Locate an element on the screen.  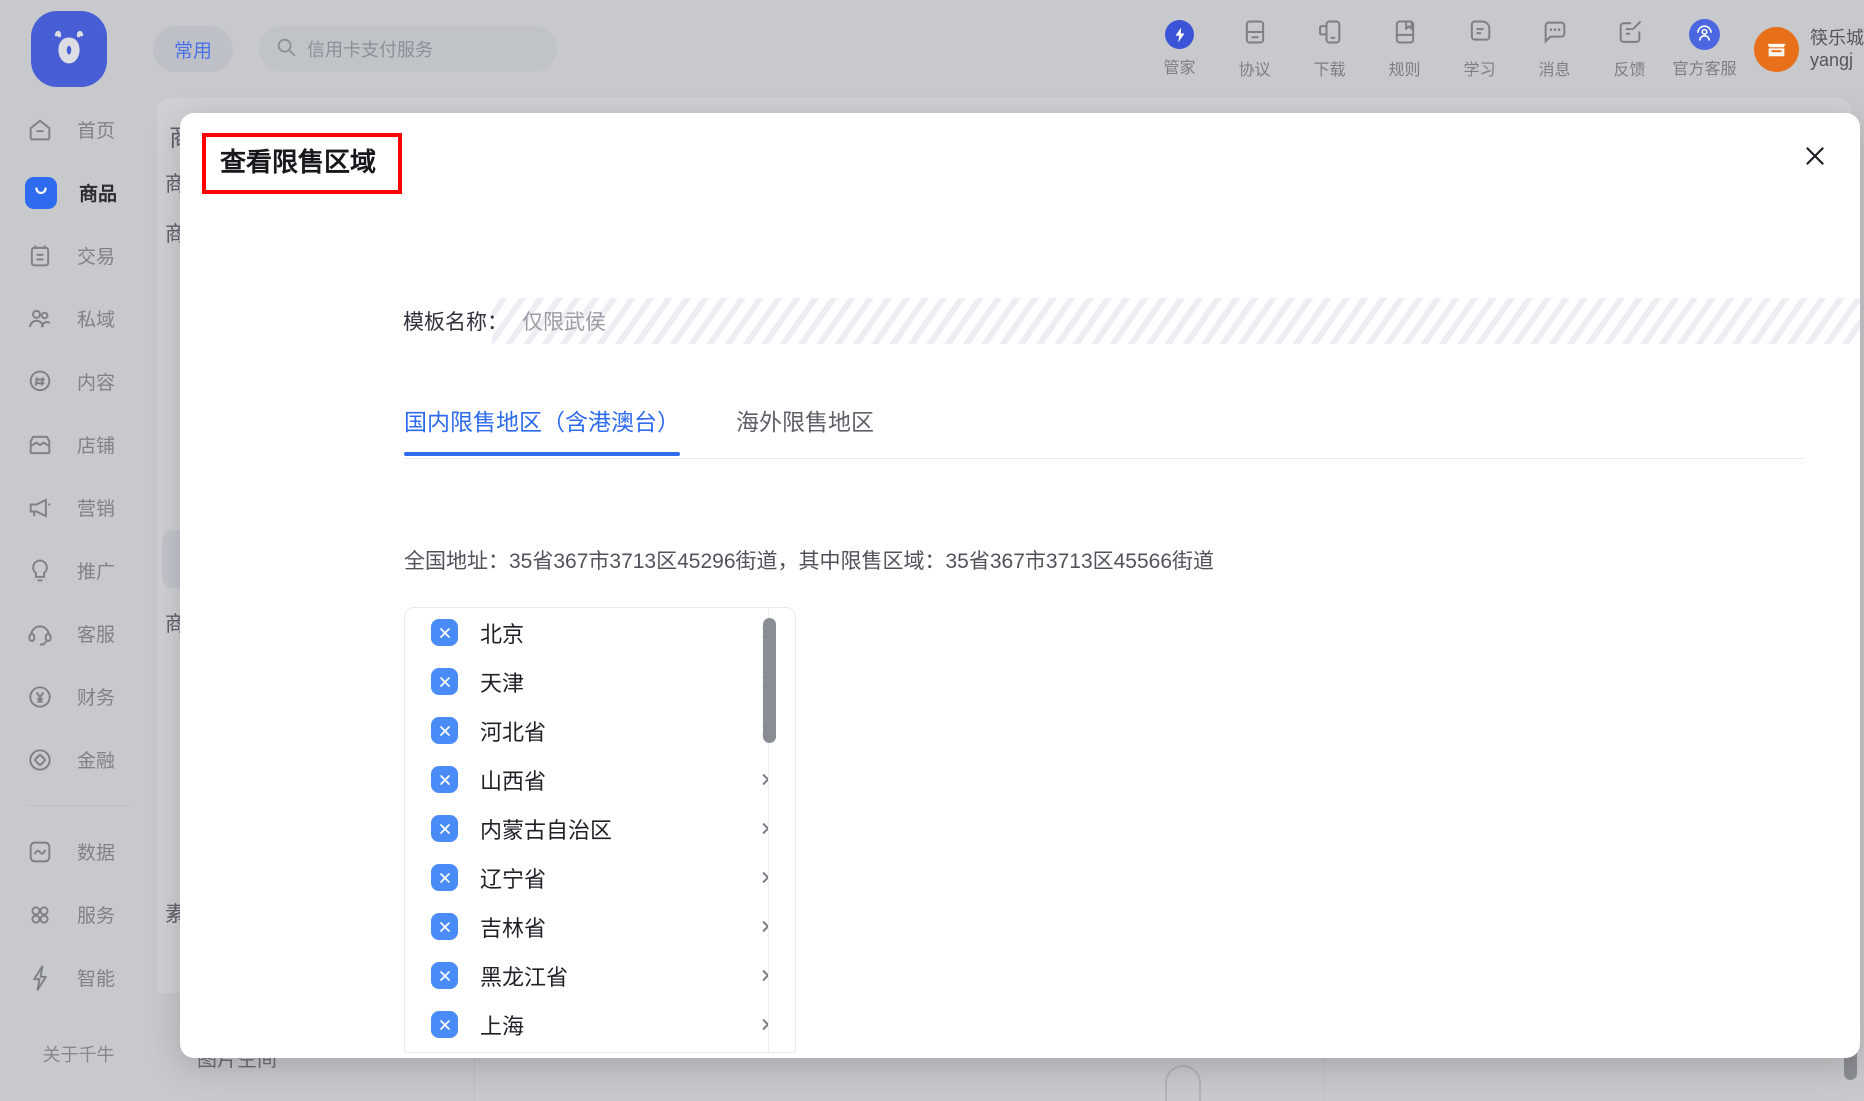
nav-item-butler: 管家 is located at coordinates (1179, 49).